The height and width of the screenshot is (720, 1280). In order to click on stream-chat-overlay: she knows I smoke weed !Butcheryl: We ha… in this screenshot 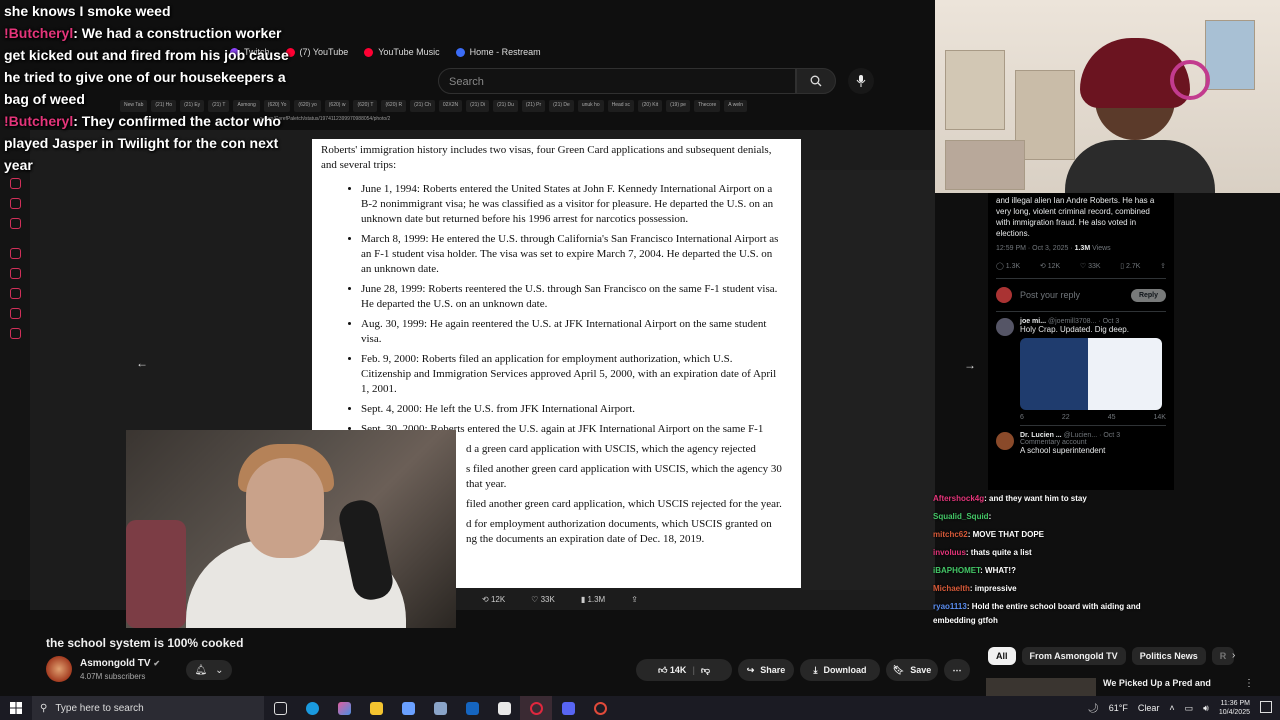, I will do `click(149, 90)`.